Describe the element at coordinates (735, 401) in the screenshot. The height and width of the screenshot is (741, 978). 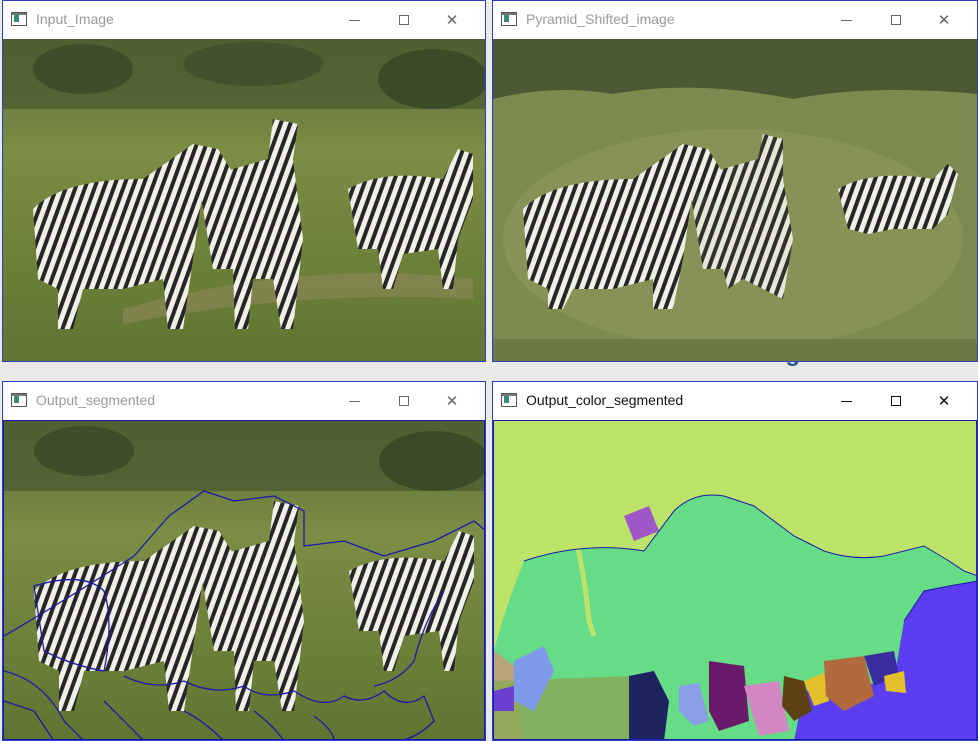
I see `title-bar: Output_color_segmented ✕` at that location.